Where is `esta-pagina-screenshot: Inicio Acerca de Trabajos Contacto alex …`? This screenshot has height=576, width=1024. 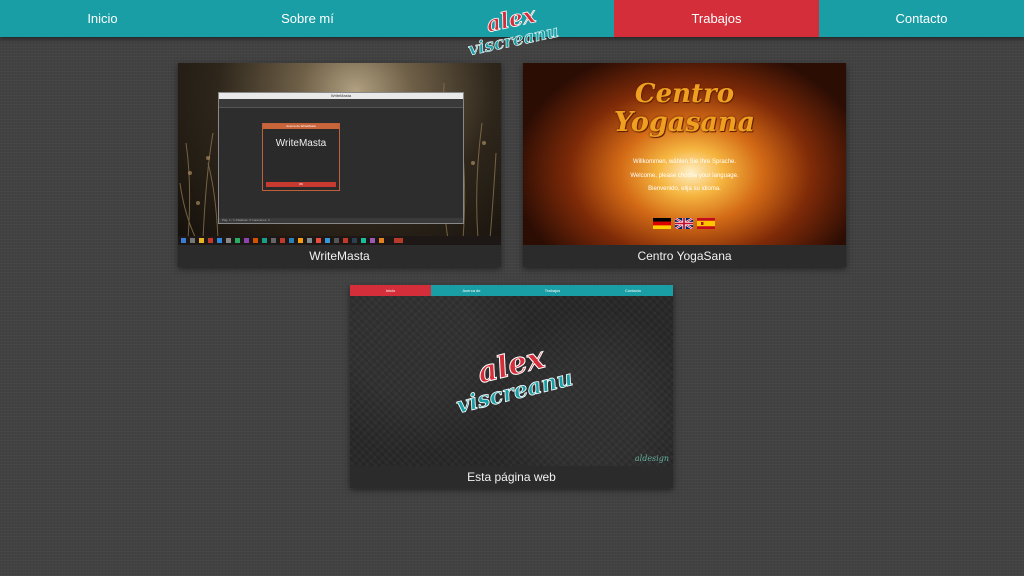 esta-pagina-screenshot: Inicio Acerca de Trabajos Contacto alex … is located at coordinates (511, 375).